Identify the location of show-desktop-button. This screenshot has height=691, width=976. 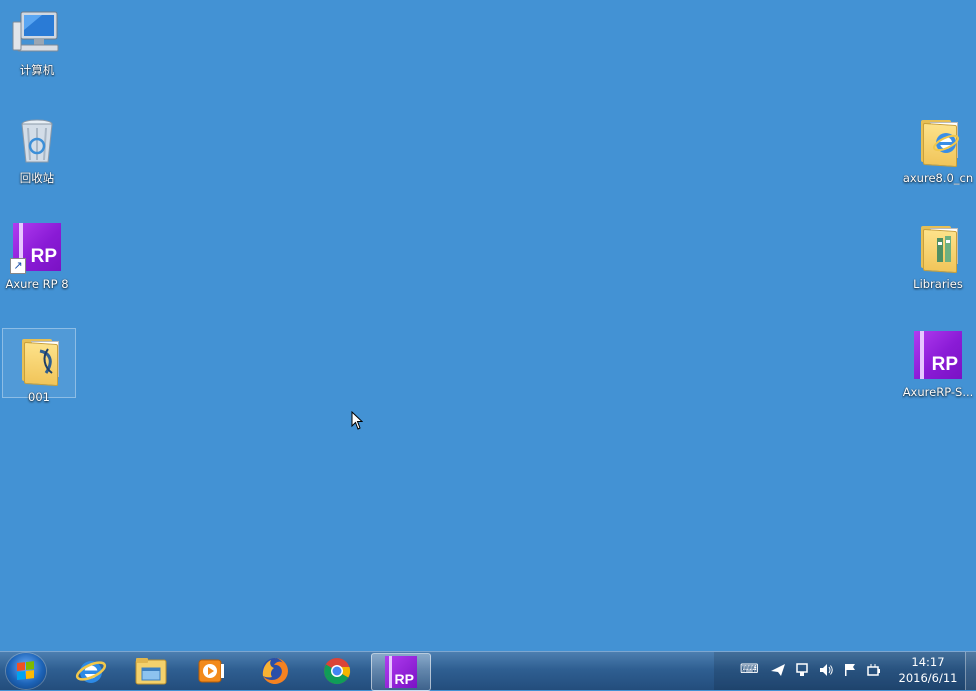
(970, 671).